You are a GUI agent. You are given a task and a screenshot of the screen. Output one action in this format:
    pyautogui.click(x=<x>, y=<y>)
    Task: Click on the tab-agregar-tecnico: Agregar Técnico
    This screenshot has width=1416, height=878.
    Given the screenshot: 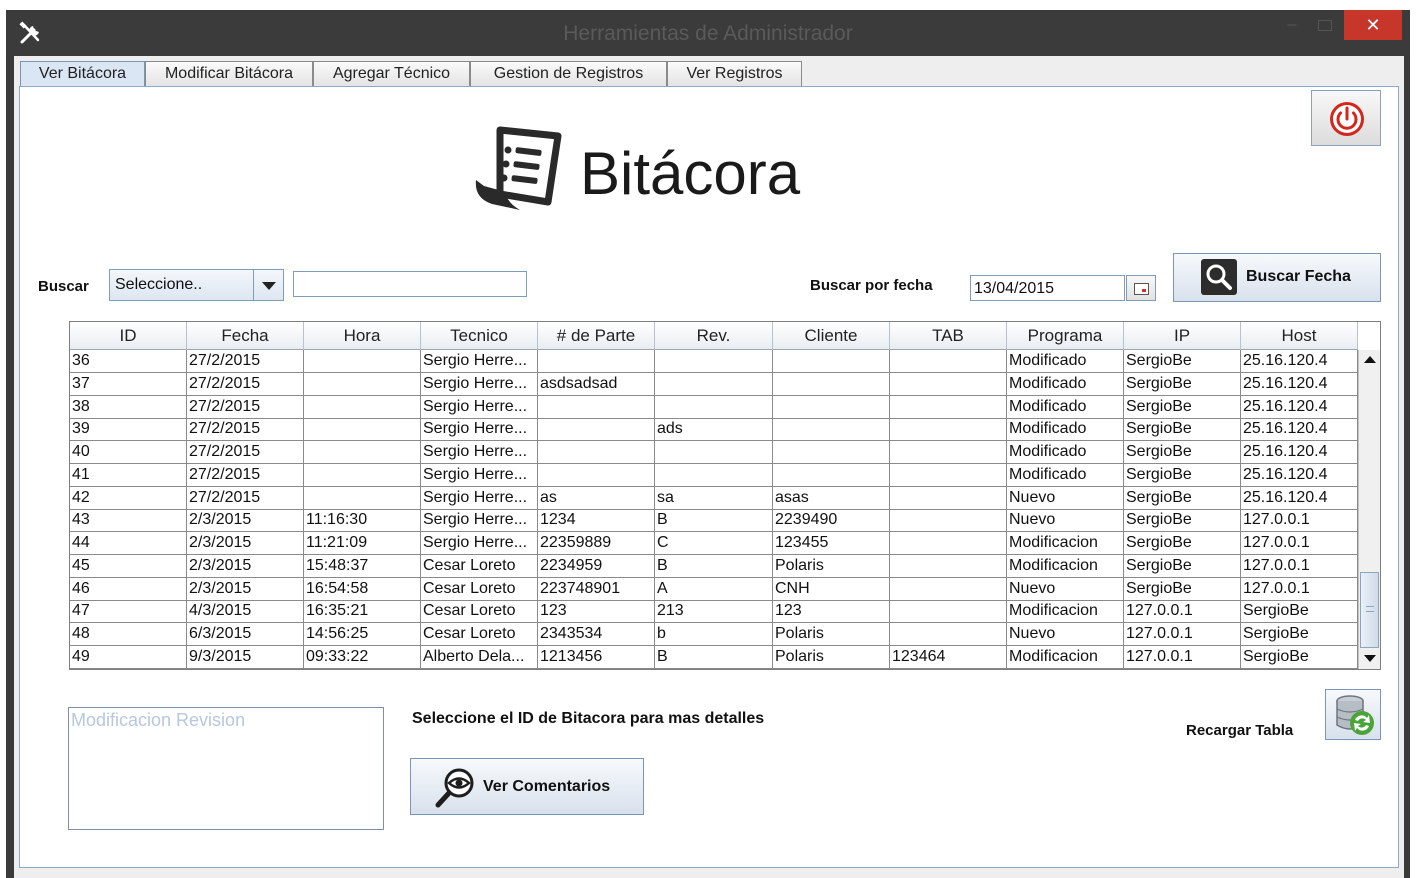 What is the action you would take?
    pyautogui.click(x=391, y=73)
    